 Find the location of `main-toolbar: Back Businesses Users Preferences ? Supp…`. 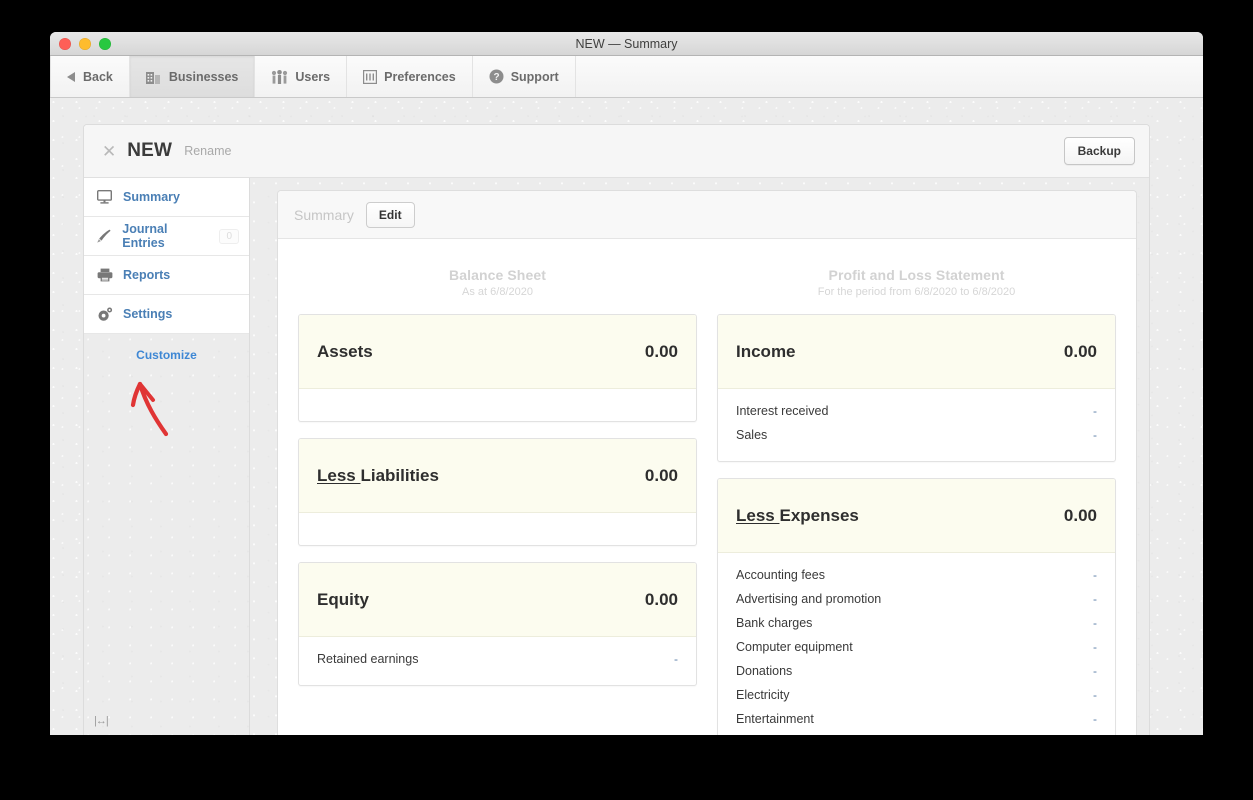

main-toolbar: Back Businesses Users Preferences ? Supp… is located at coordinates (626, 77).